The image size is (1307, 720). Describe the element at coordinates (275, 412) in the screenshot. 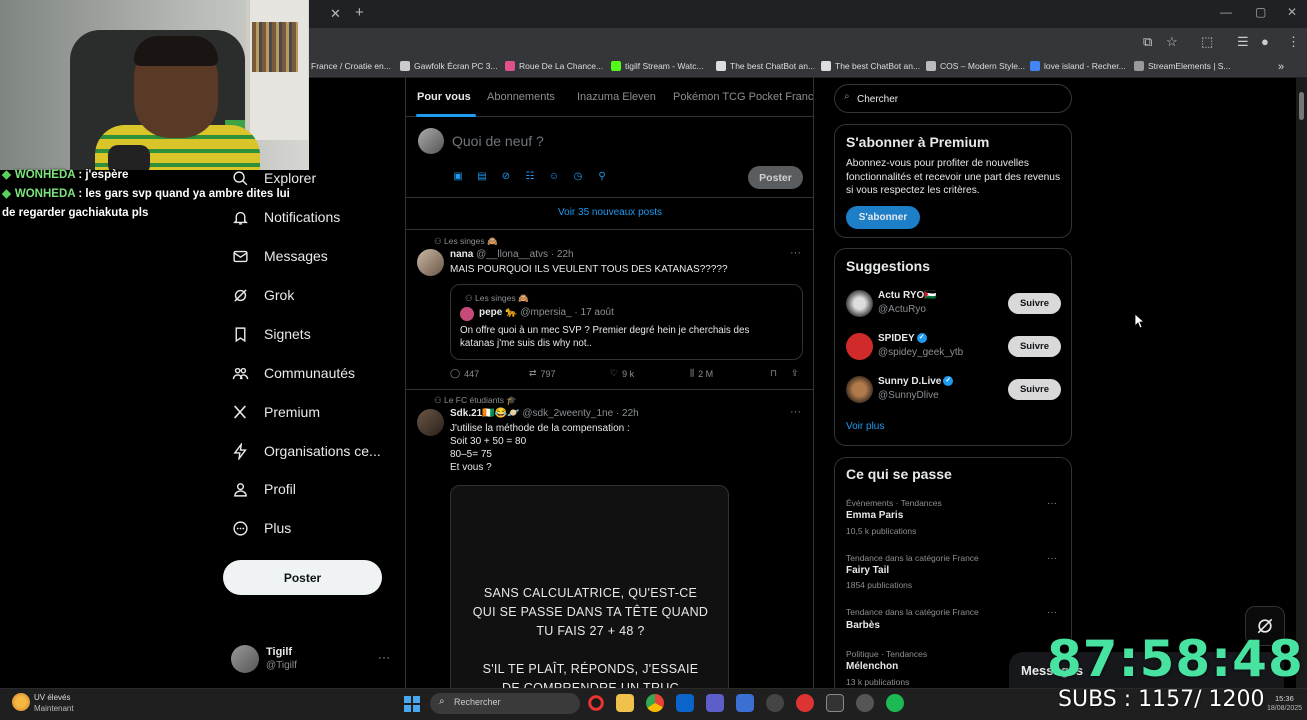

I see `sidebar-item-premium: Premium` at that location.